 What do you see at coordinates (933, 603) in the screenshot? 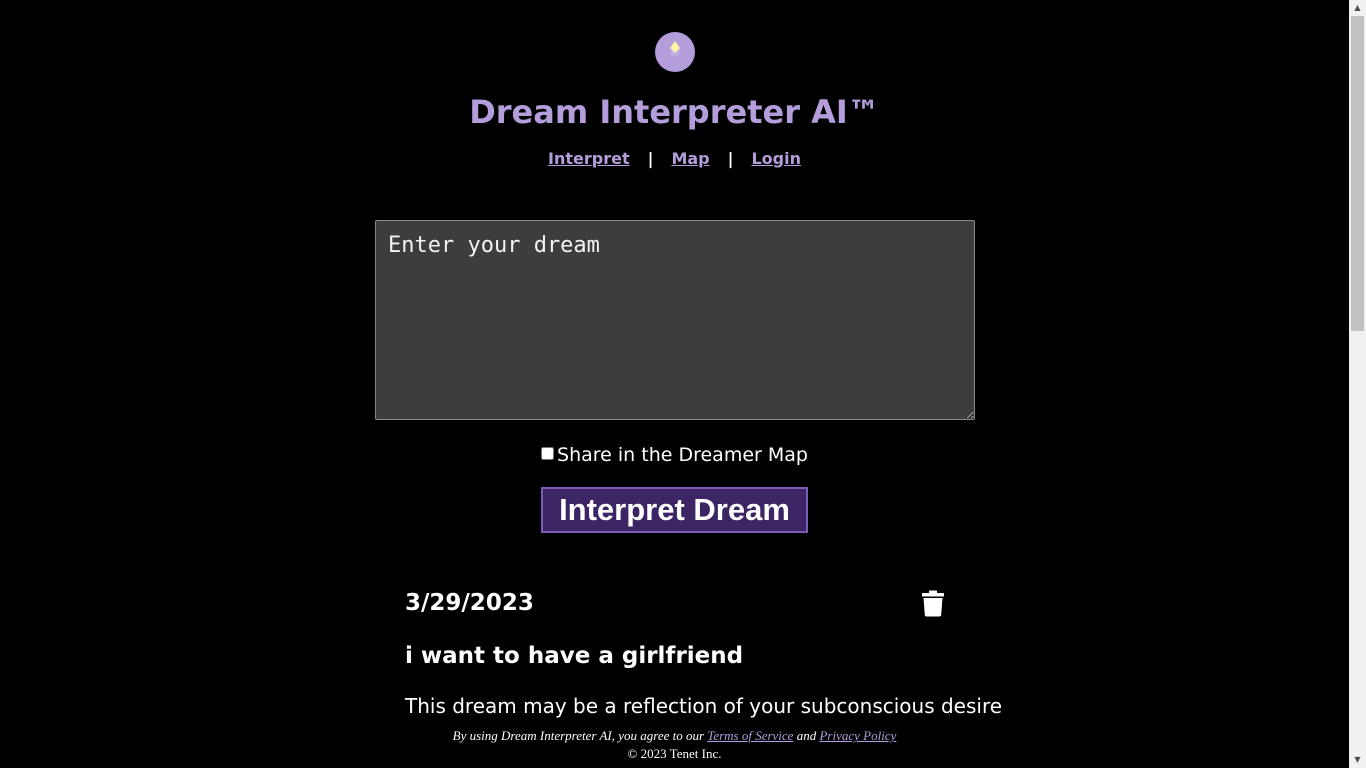
I see `trash-icon` at bounding box center [933, 603].